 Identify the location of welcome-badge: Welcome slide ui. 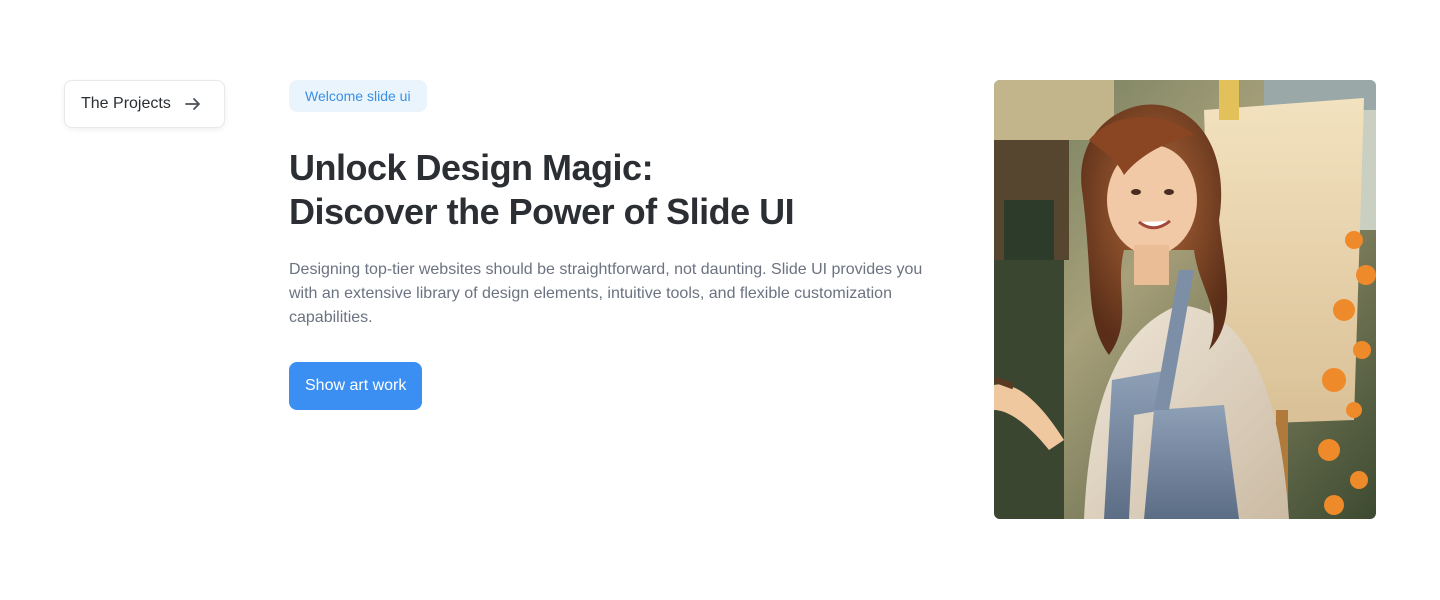
(358, 96).